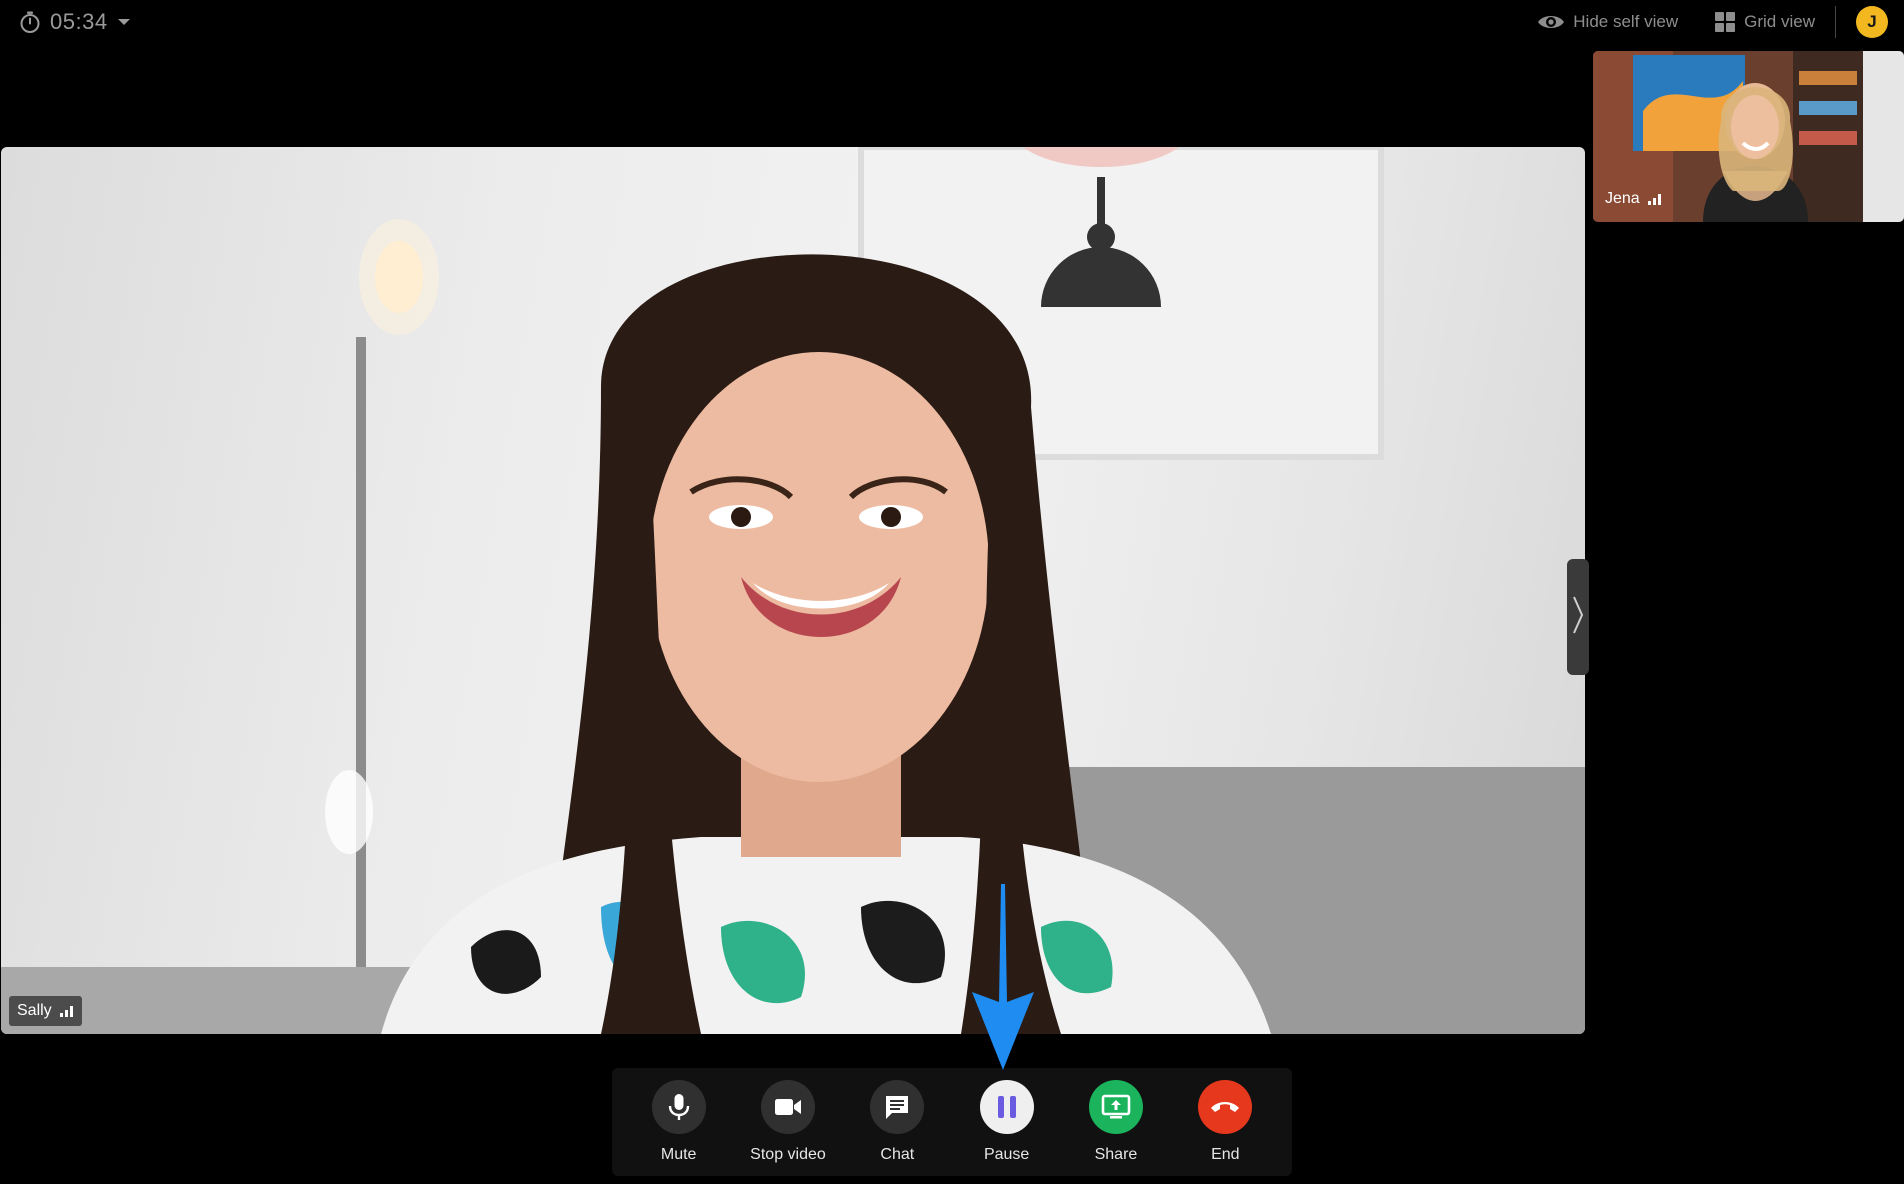  Describe the element at coordinates (1622, 198) in the screenshot. I see `self-participant-name: Jena` at that location.